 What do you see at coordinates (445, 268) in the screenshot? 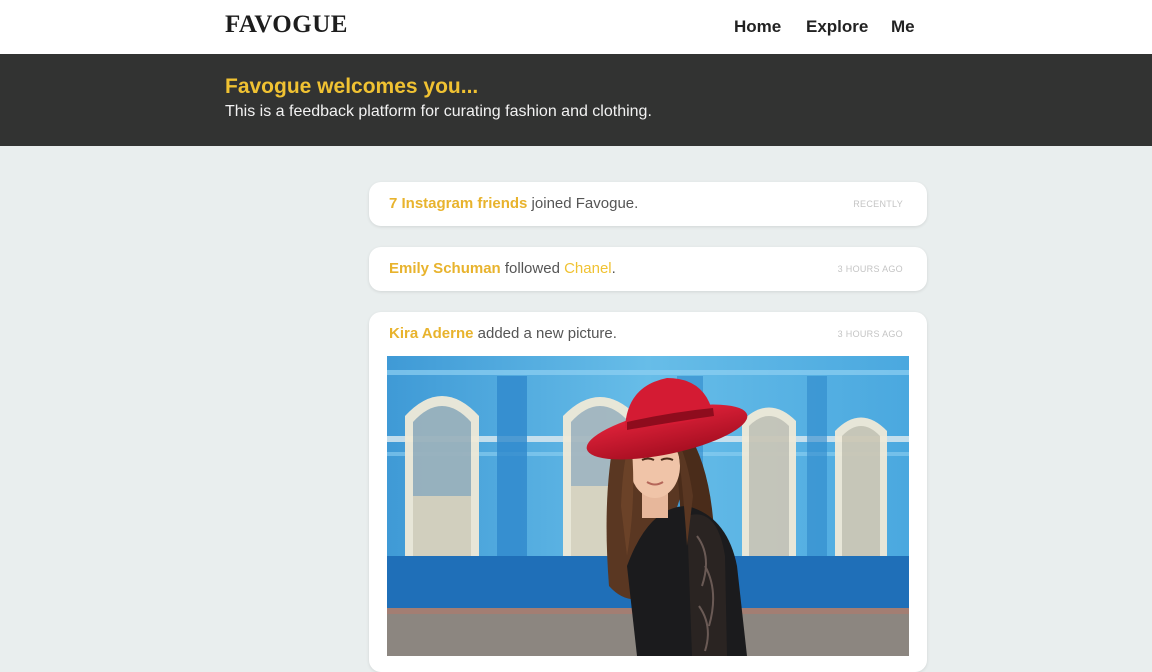
I see `feed-actor-link: Emily Schuman` at bounding box center [445, 268].